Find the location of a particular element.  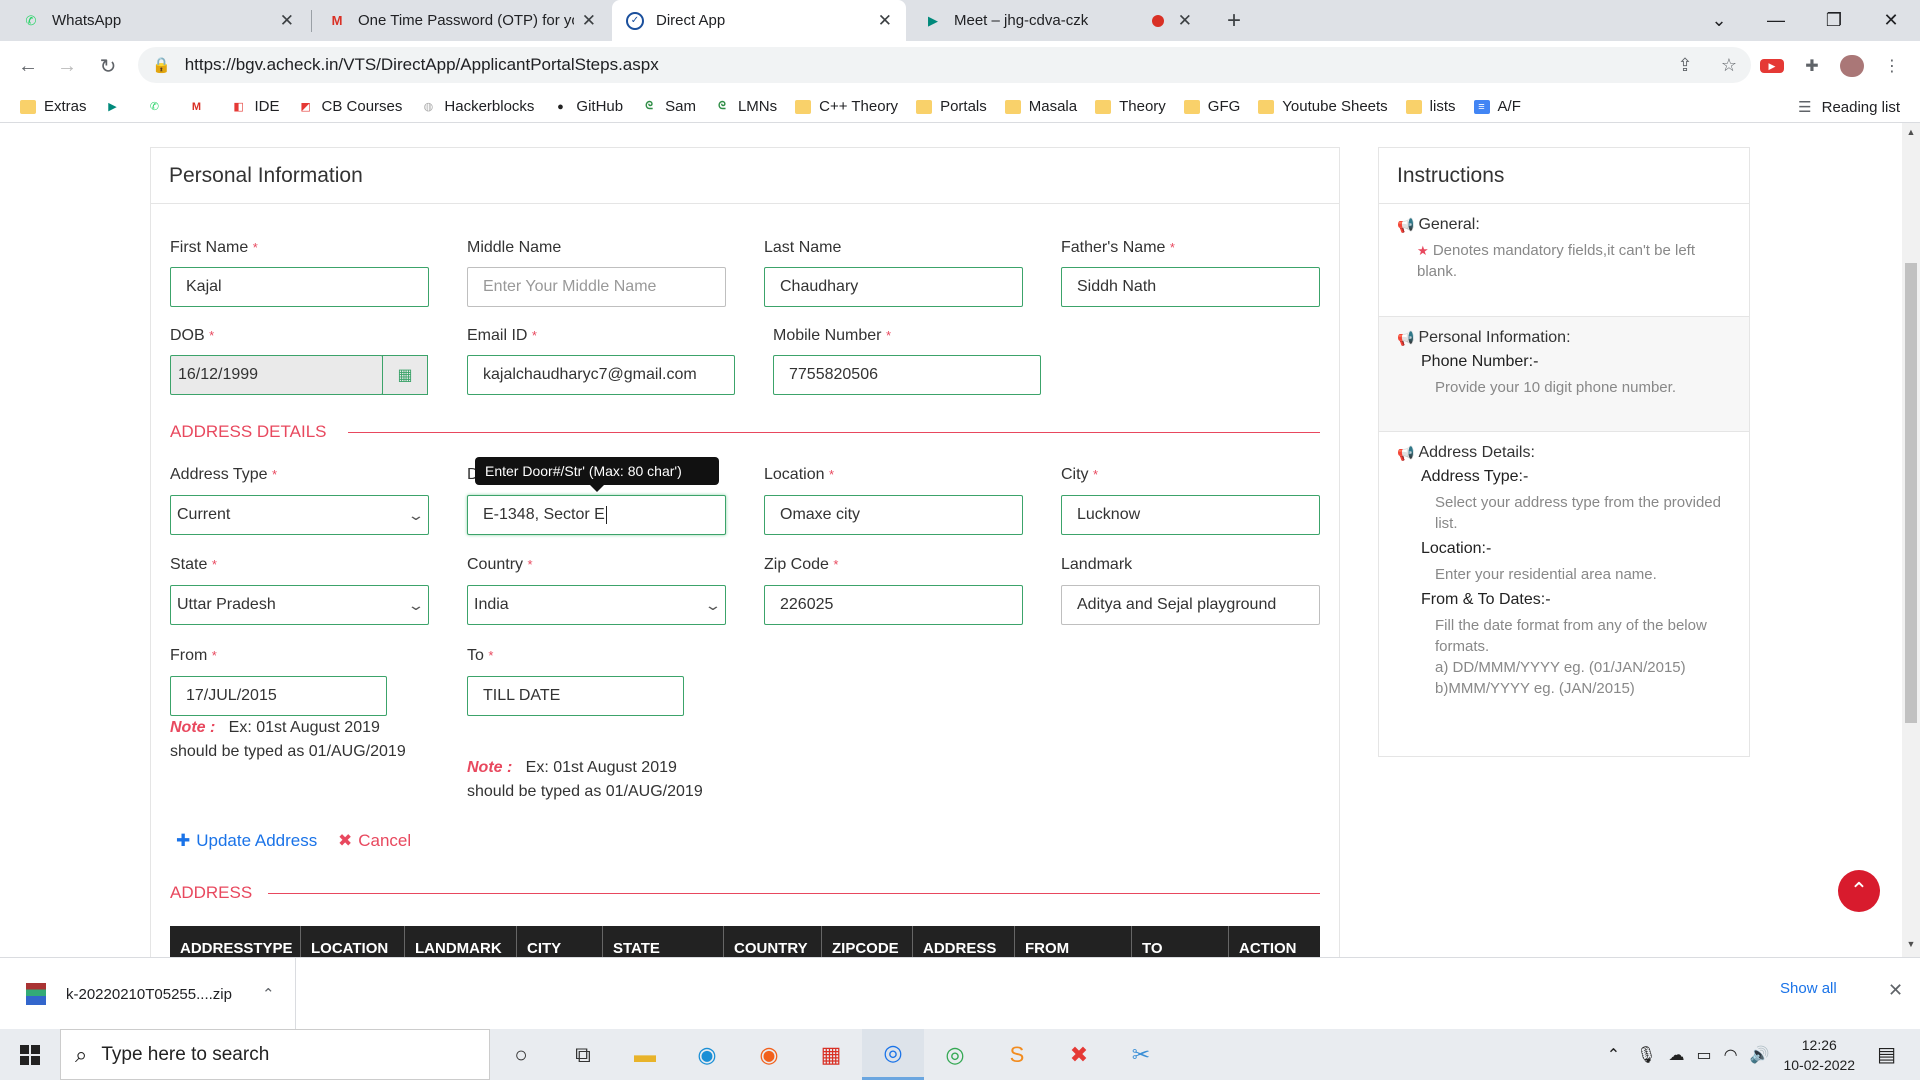

windows-start-icon is located at coordinates (30, 1054).